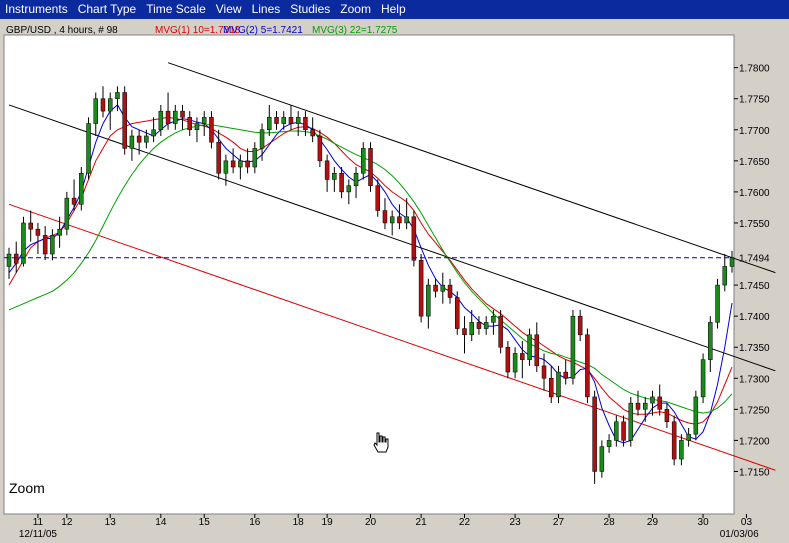 This screenshot has width=789, height=543. Describe the element at coordinates (754, 100) in the screenshot. I see `y-tick-label: 1.7750` at that location.